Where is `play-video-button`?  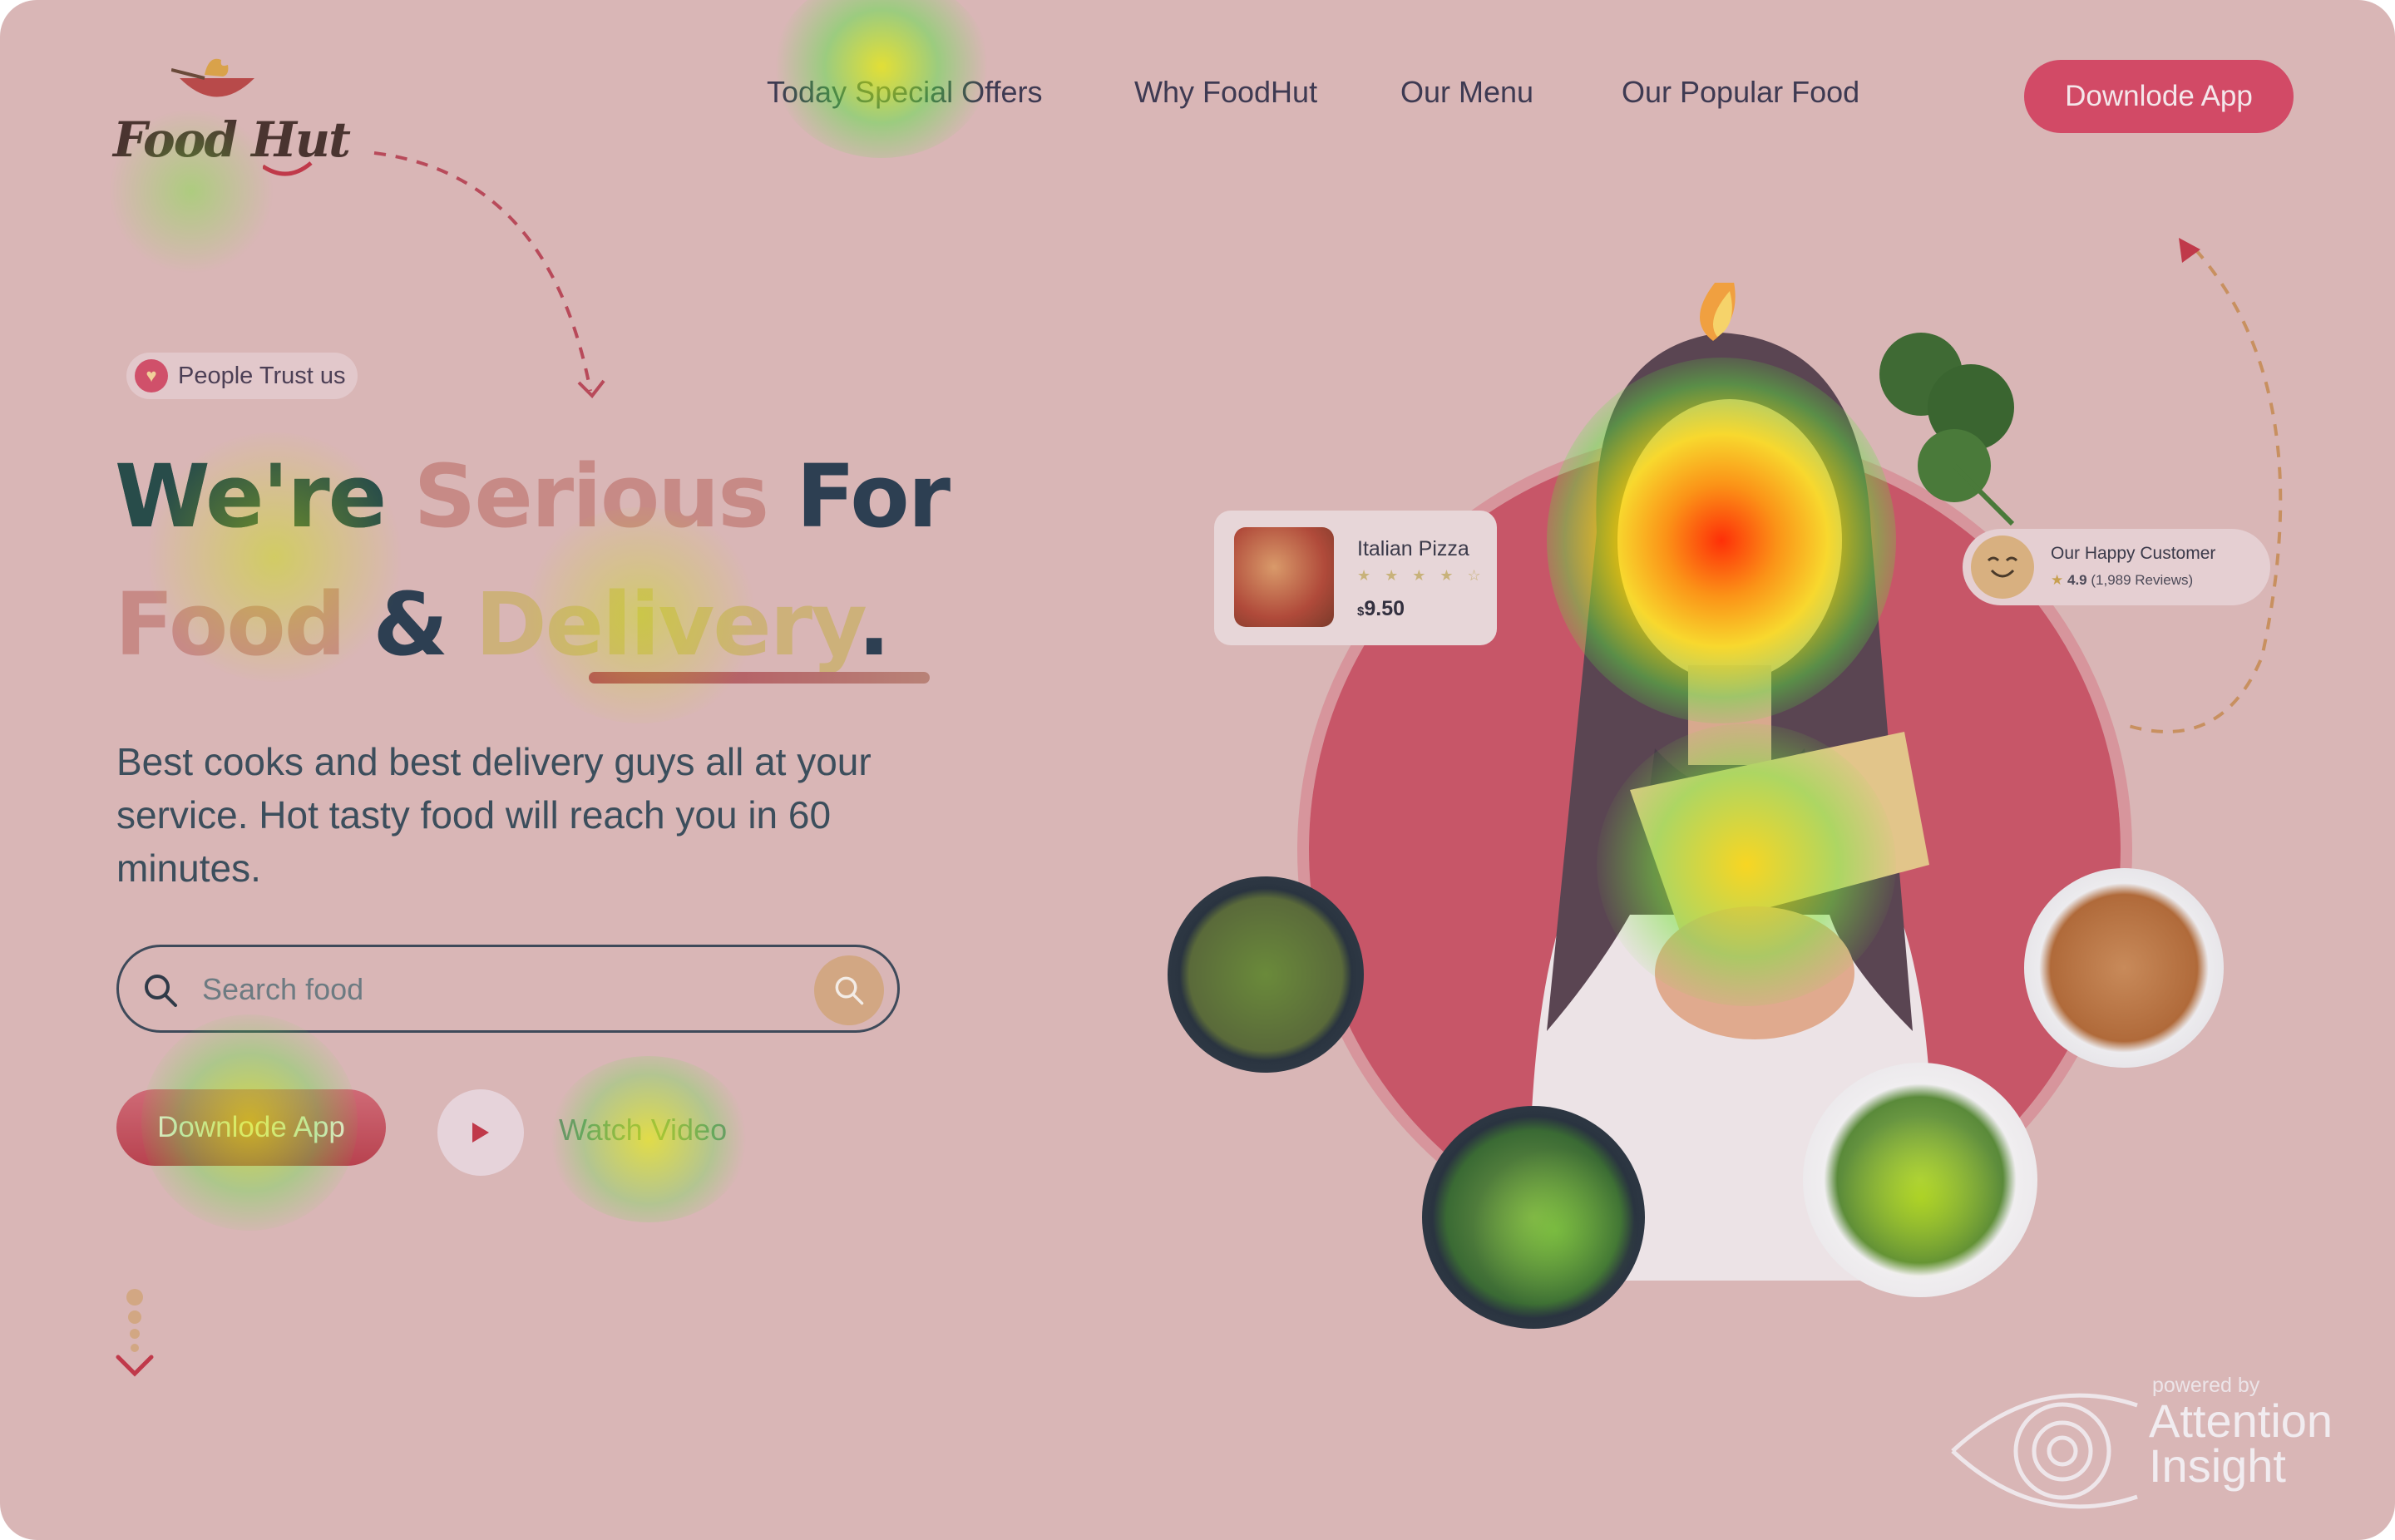
play-video-button is located at coordinates (480, 1132).